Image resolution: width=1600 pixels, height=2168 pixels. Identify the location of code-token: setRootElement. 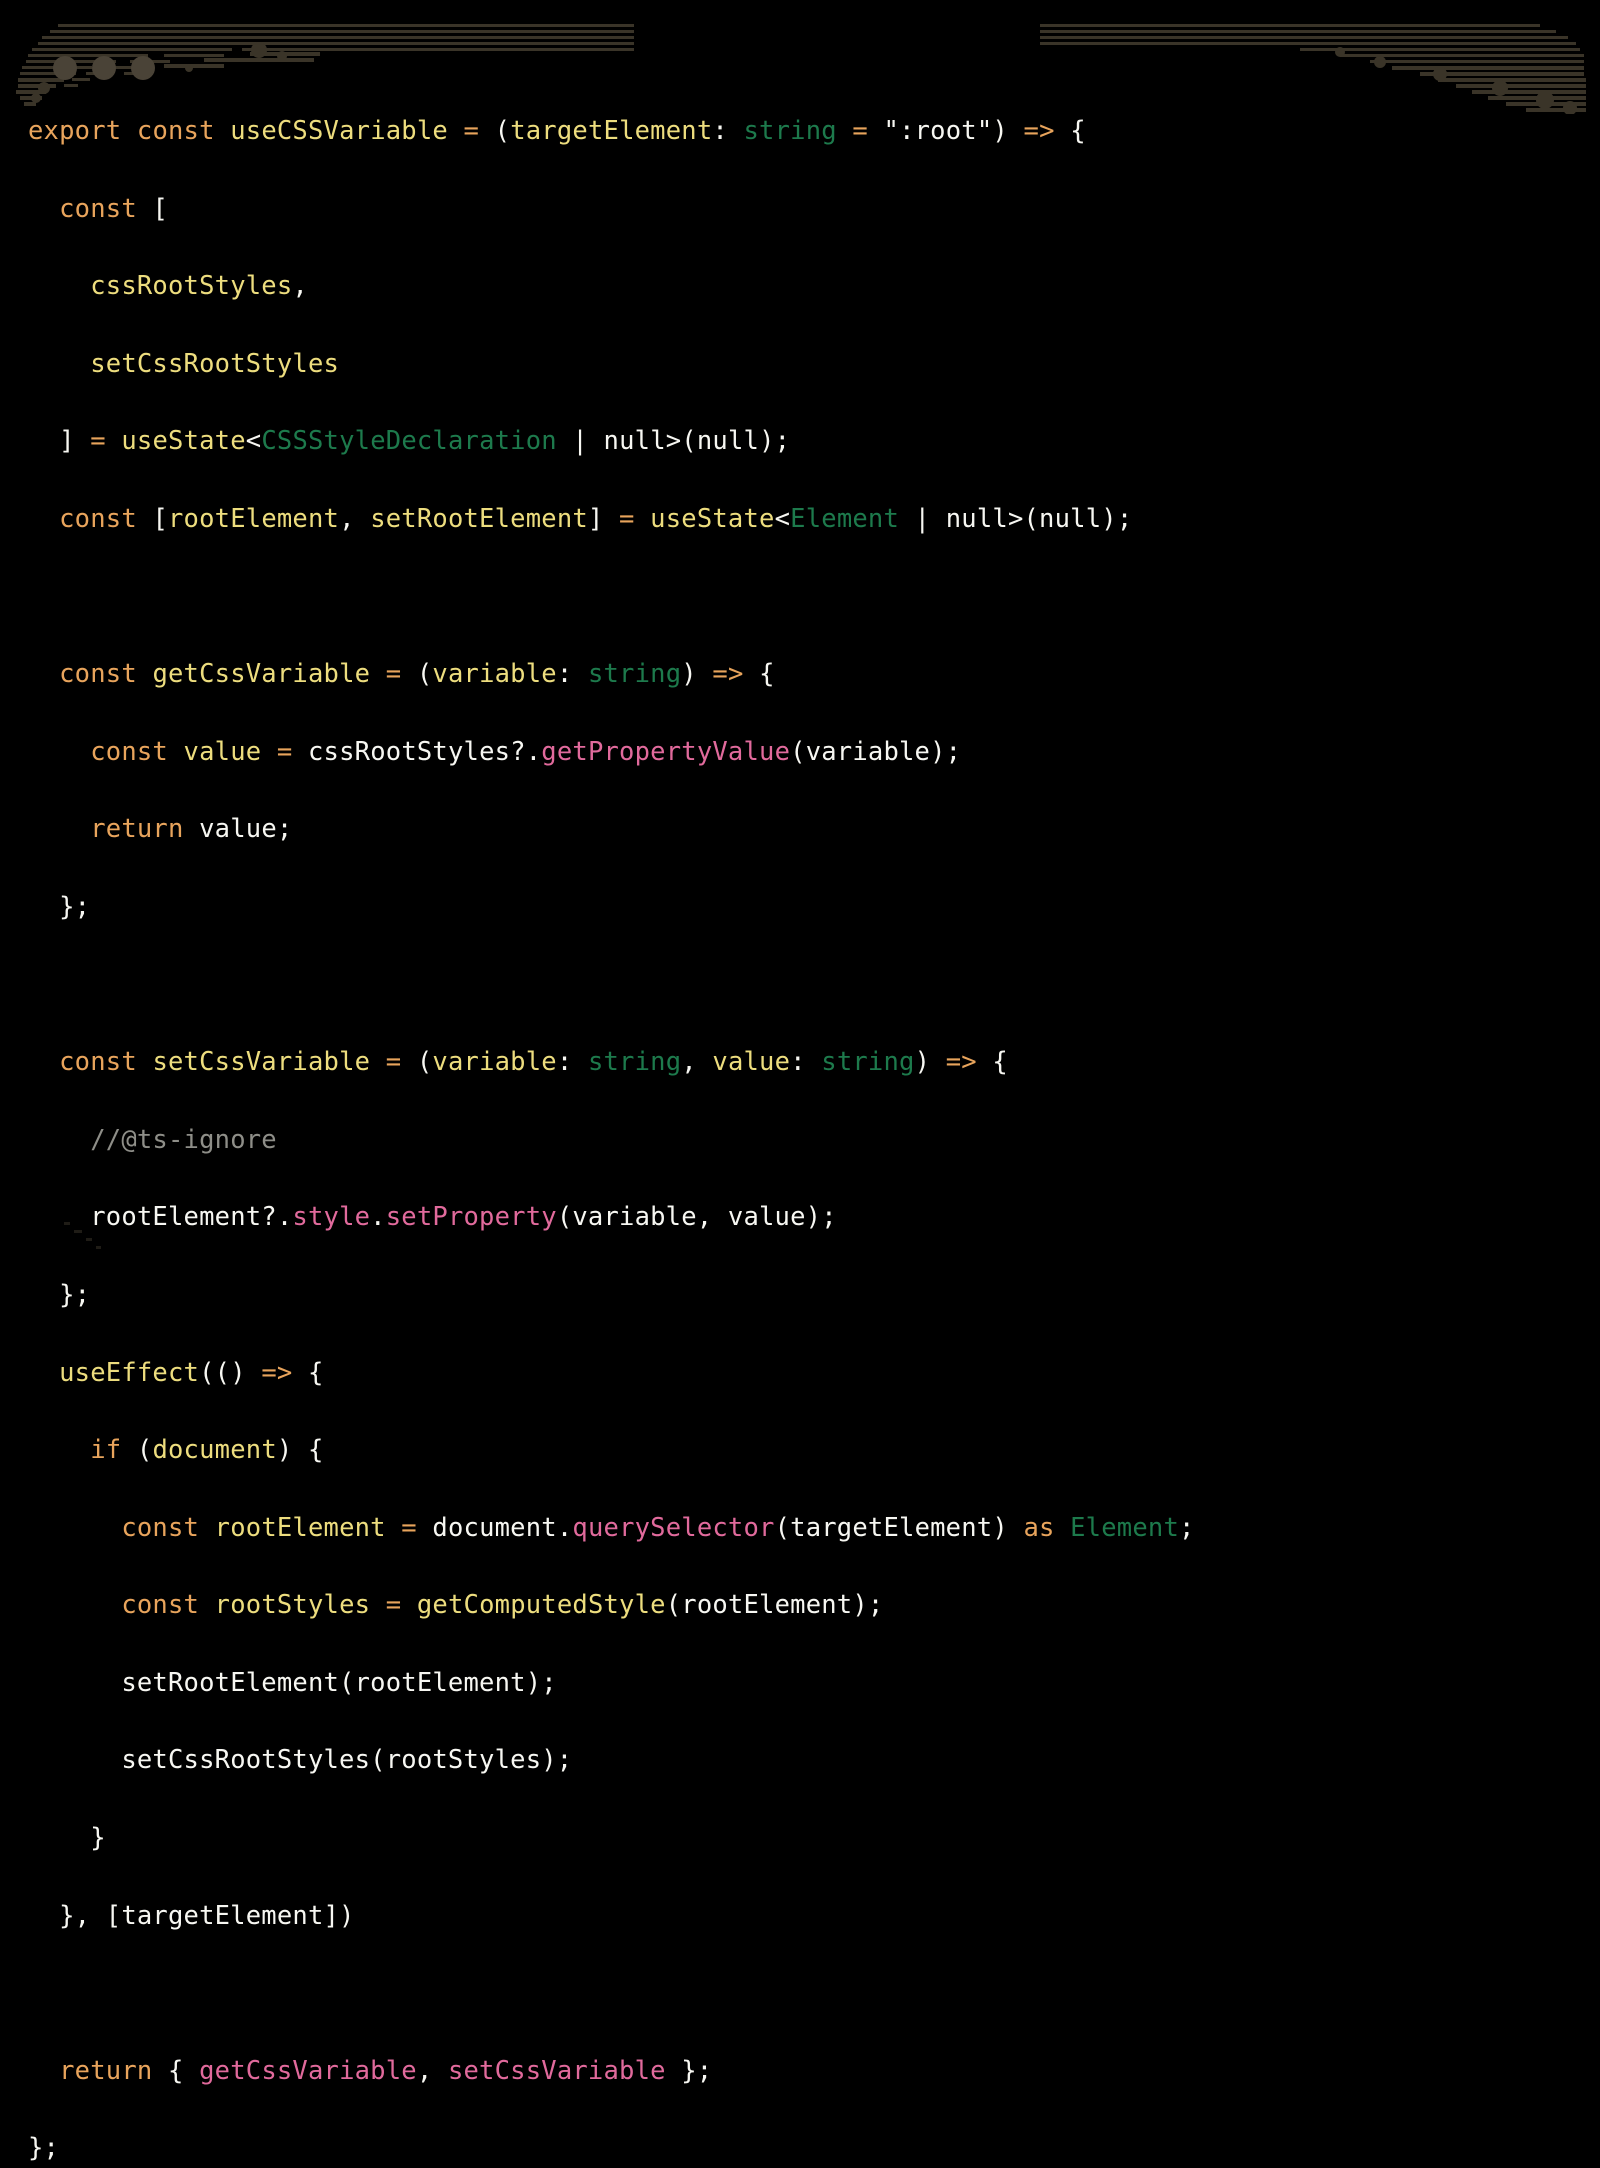
(479, 518).